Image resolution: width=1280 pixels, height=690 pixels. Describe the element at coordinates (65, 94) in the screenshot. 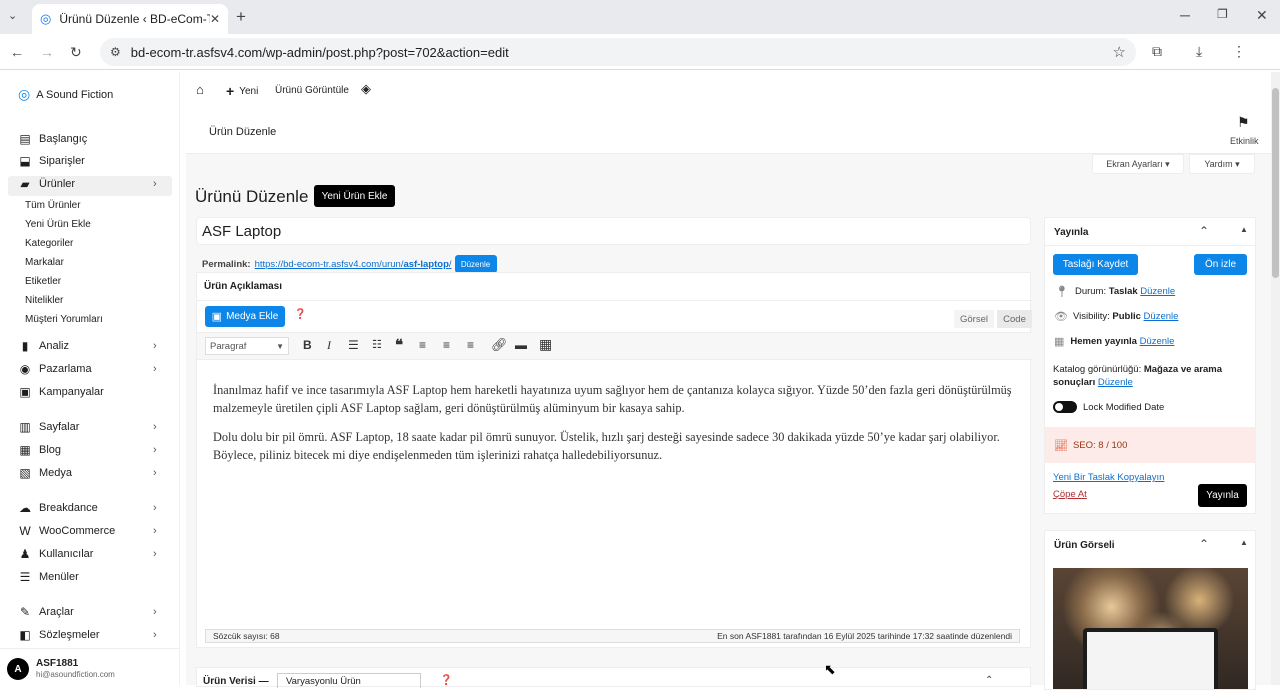

I see `site-logo: ◎ A Sound Fiction` at that location.